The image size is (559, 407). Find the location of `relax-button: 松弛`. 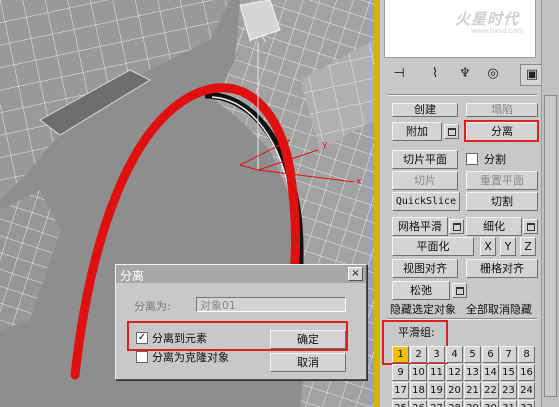

relax-button: 松弛 is located at coordinates (421, 290).